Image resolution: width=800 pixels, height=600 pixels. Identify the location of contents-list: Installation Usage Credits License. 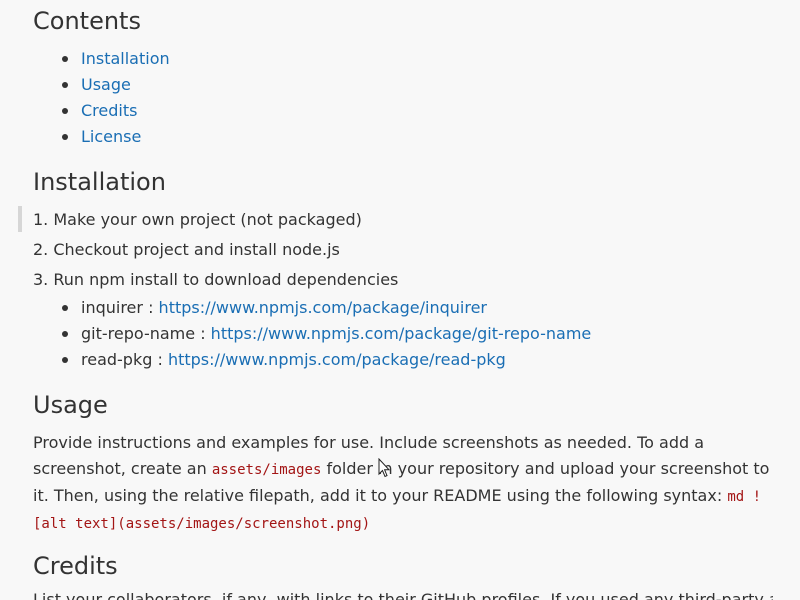
(233, 98).